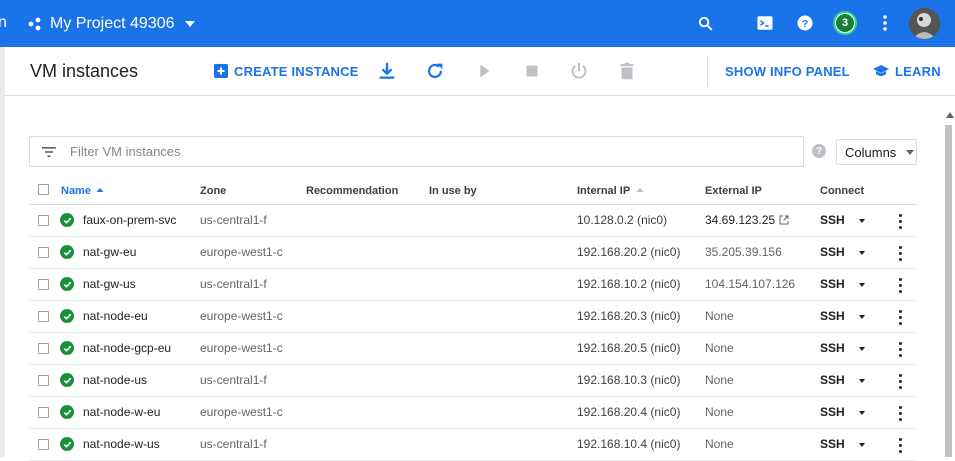 The height and width of the screenshot is (461, 955). I want to click on instance-name-link: nat-gw-eu, so click(109, 252).